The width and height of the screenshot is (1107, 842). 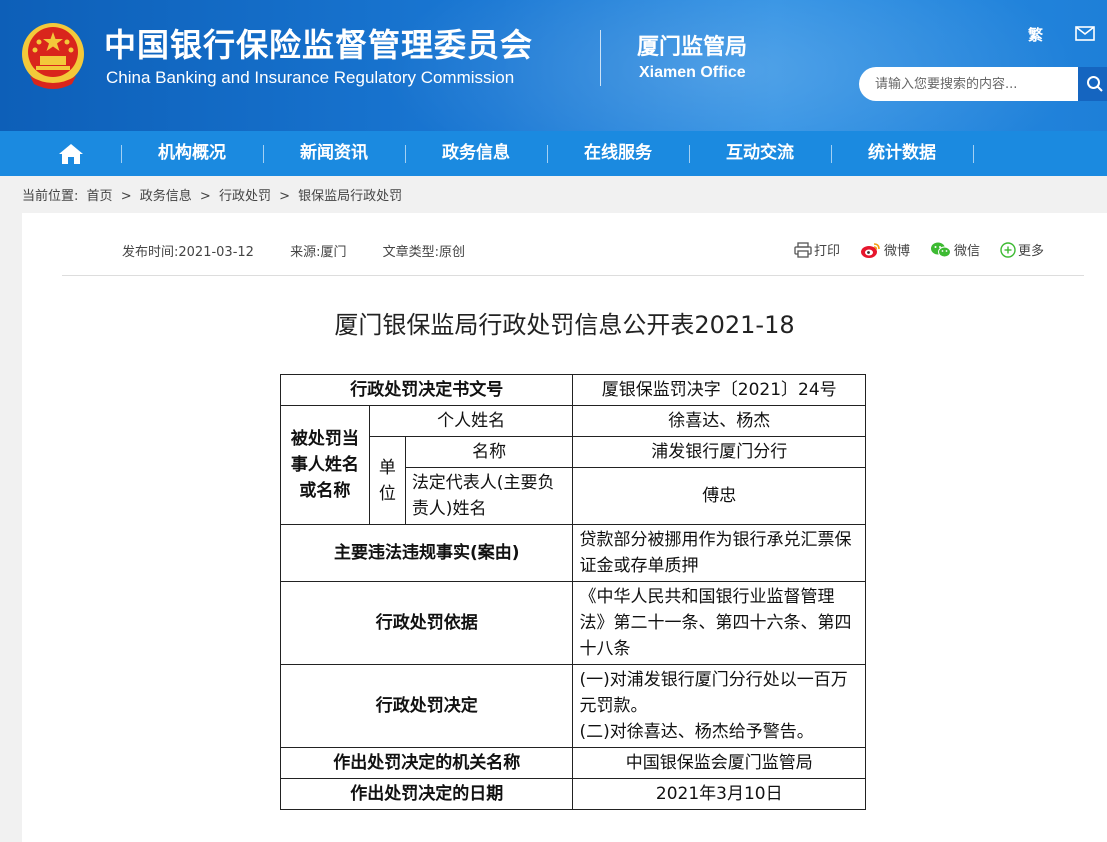 I want to click on personal-value: 徐喜达、杨杰, so click(x=719, y=421).